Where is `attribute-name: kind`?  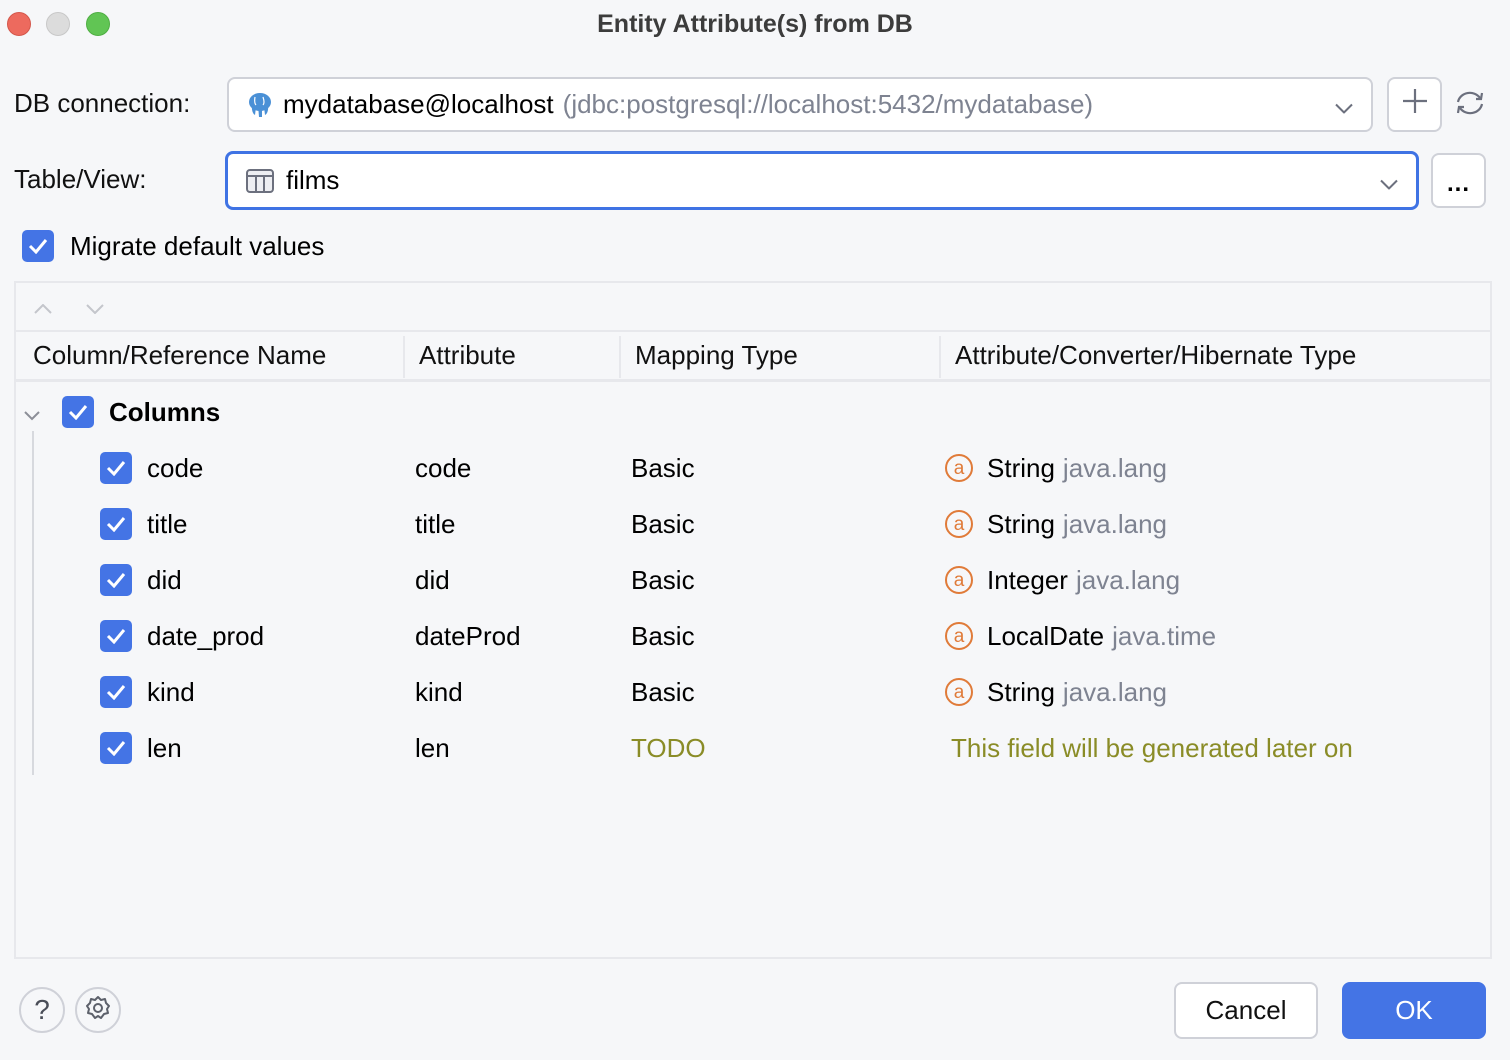 attribute-name: kind is located at coordinates (439, 692).